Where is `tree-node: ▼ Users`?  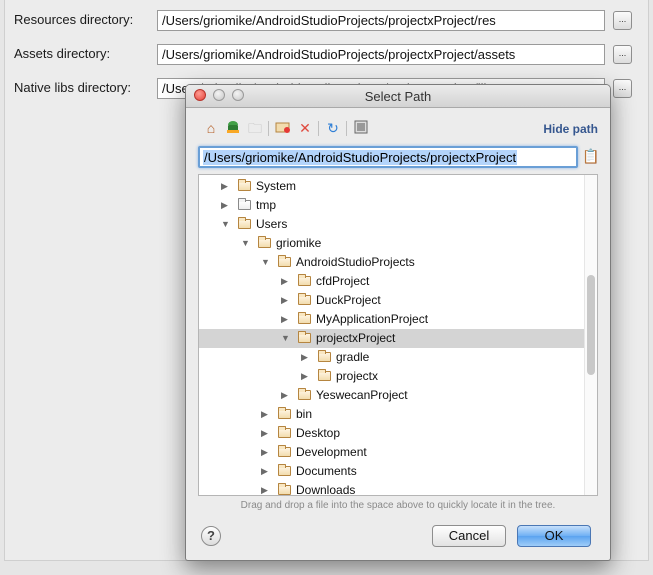 tree-node: ▼ Users is located at coordinates (392, 224).